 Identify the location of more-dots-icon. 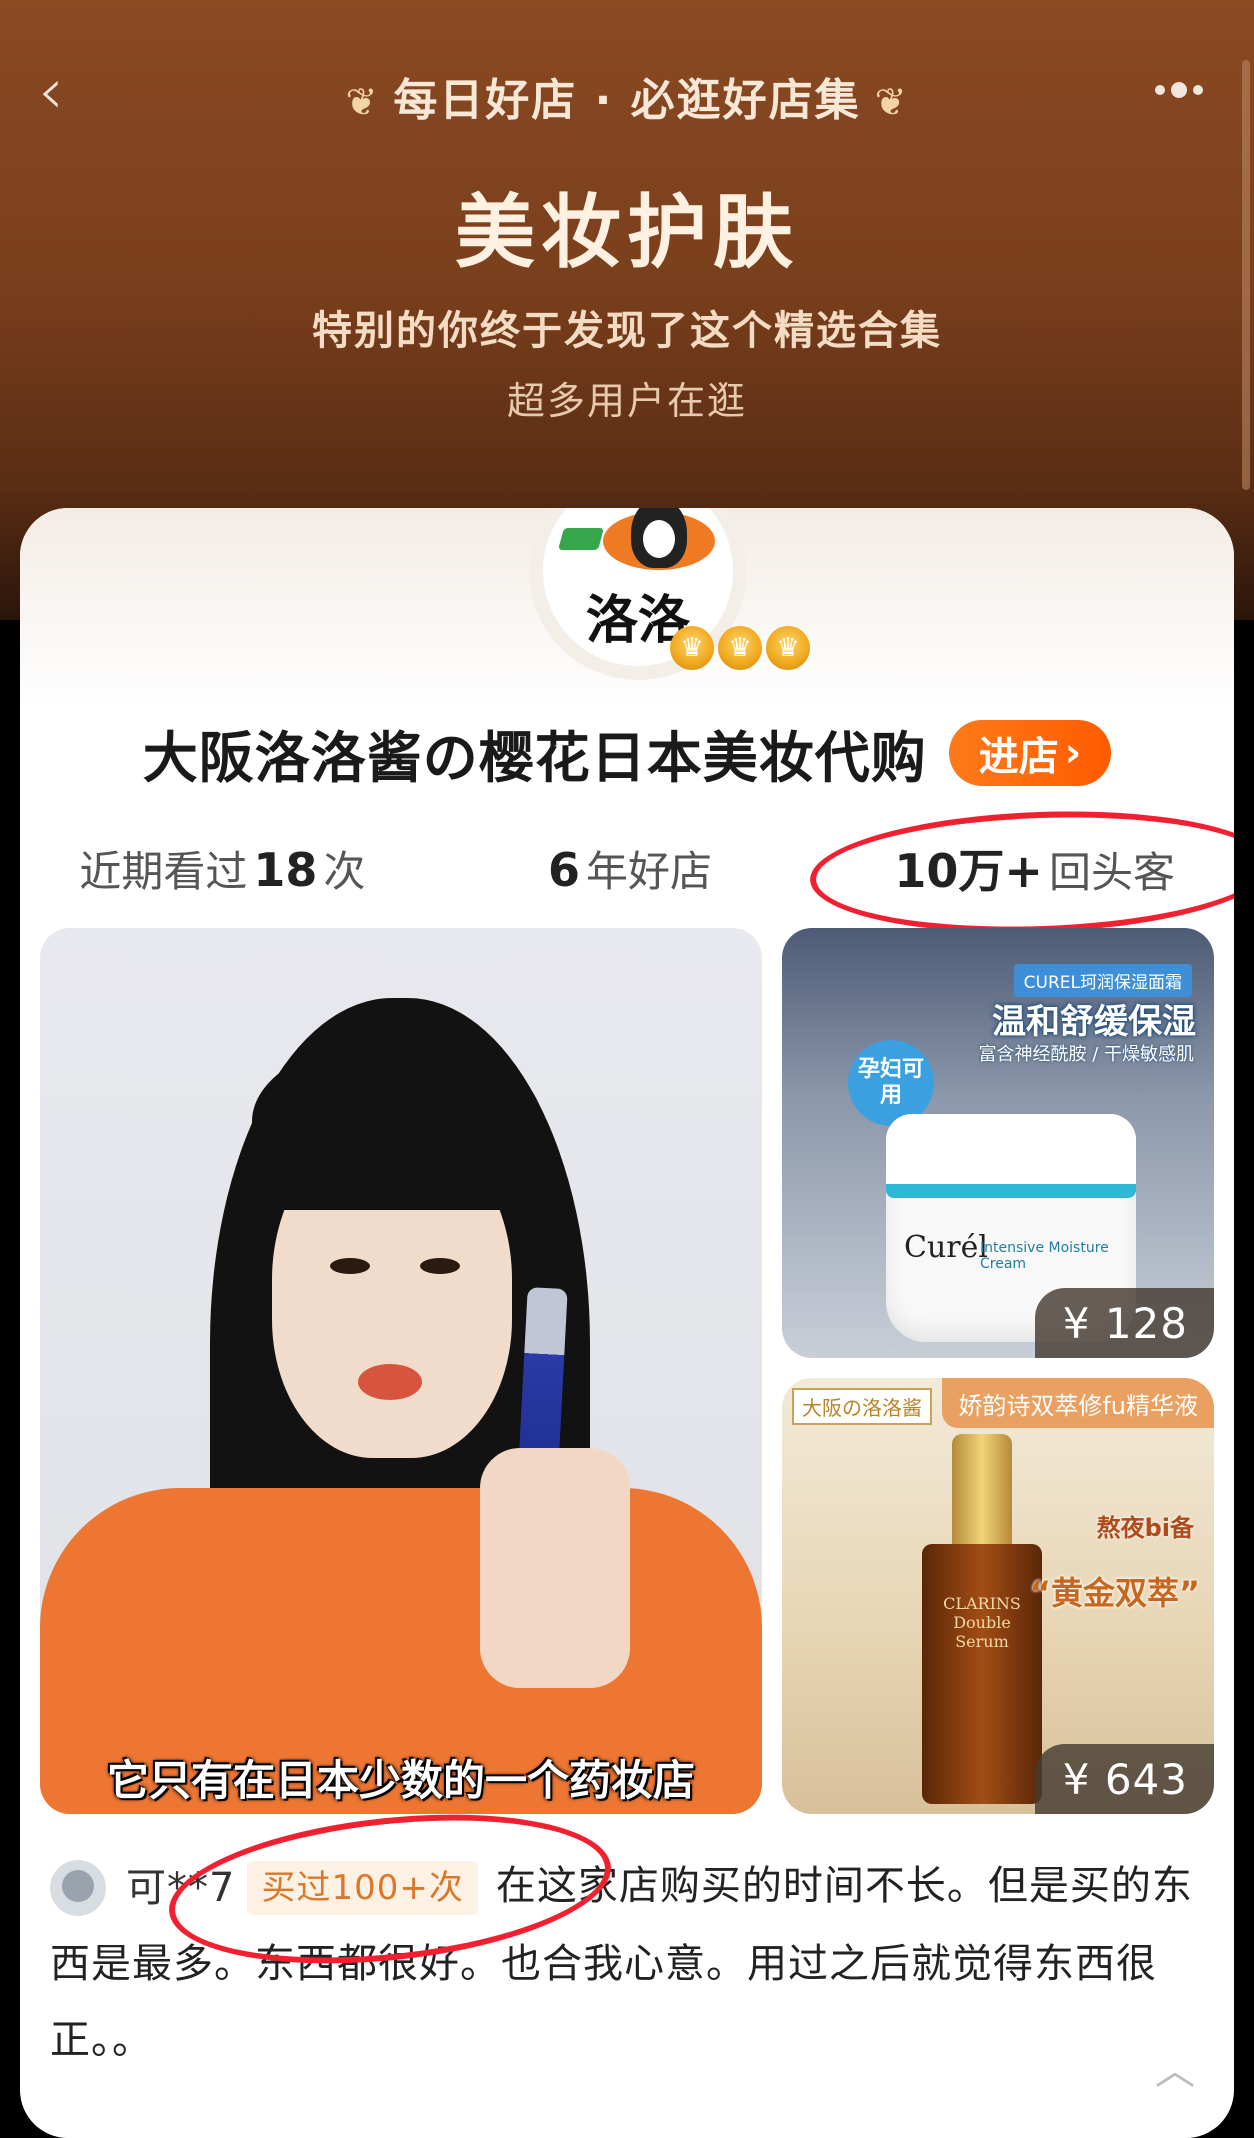
(1179, 90).